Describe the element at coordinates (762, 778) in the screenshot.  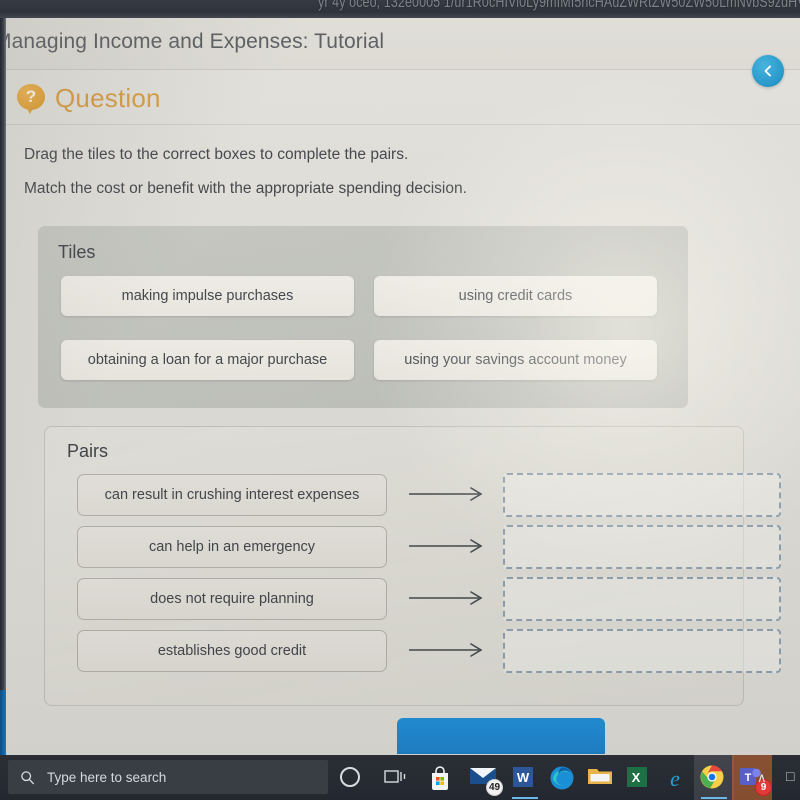
I see `chevron-up-icon: ∧` at that location.